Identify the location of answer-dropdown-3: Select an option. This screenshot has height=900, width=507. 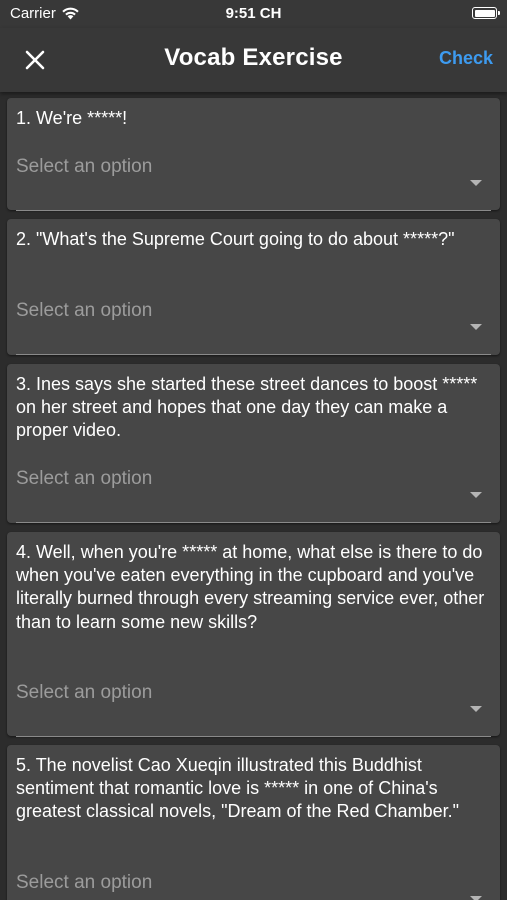
(253, 493).